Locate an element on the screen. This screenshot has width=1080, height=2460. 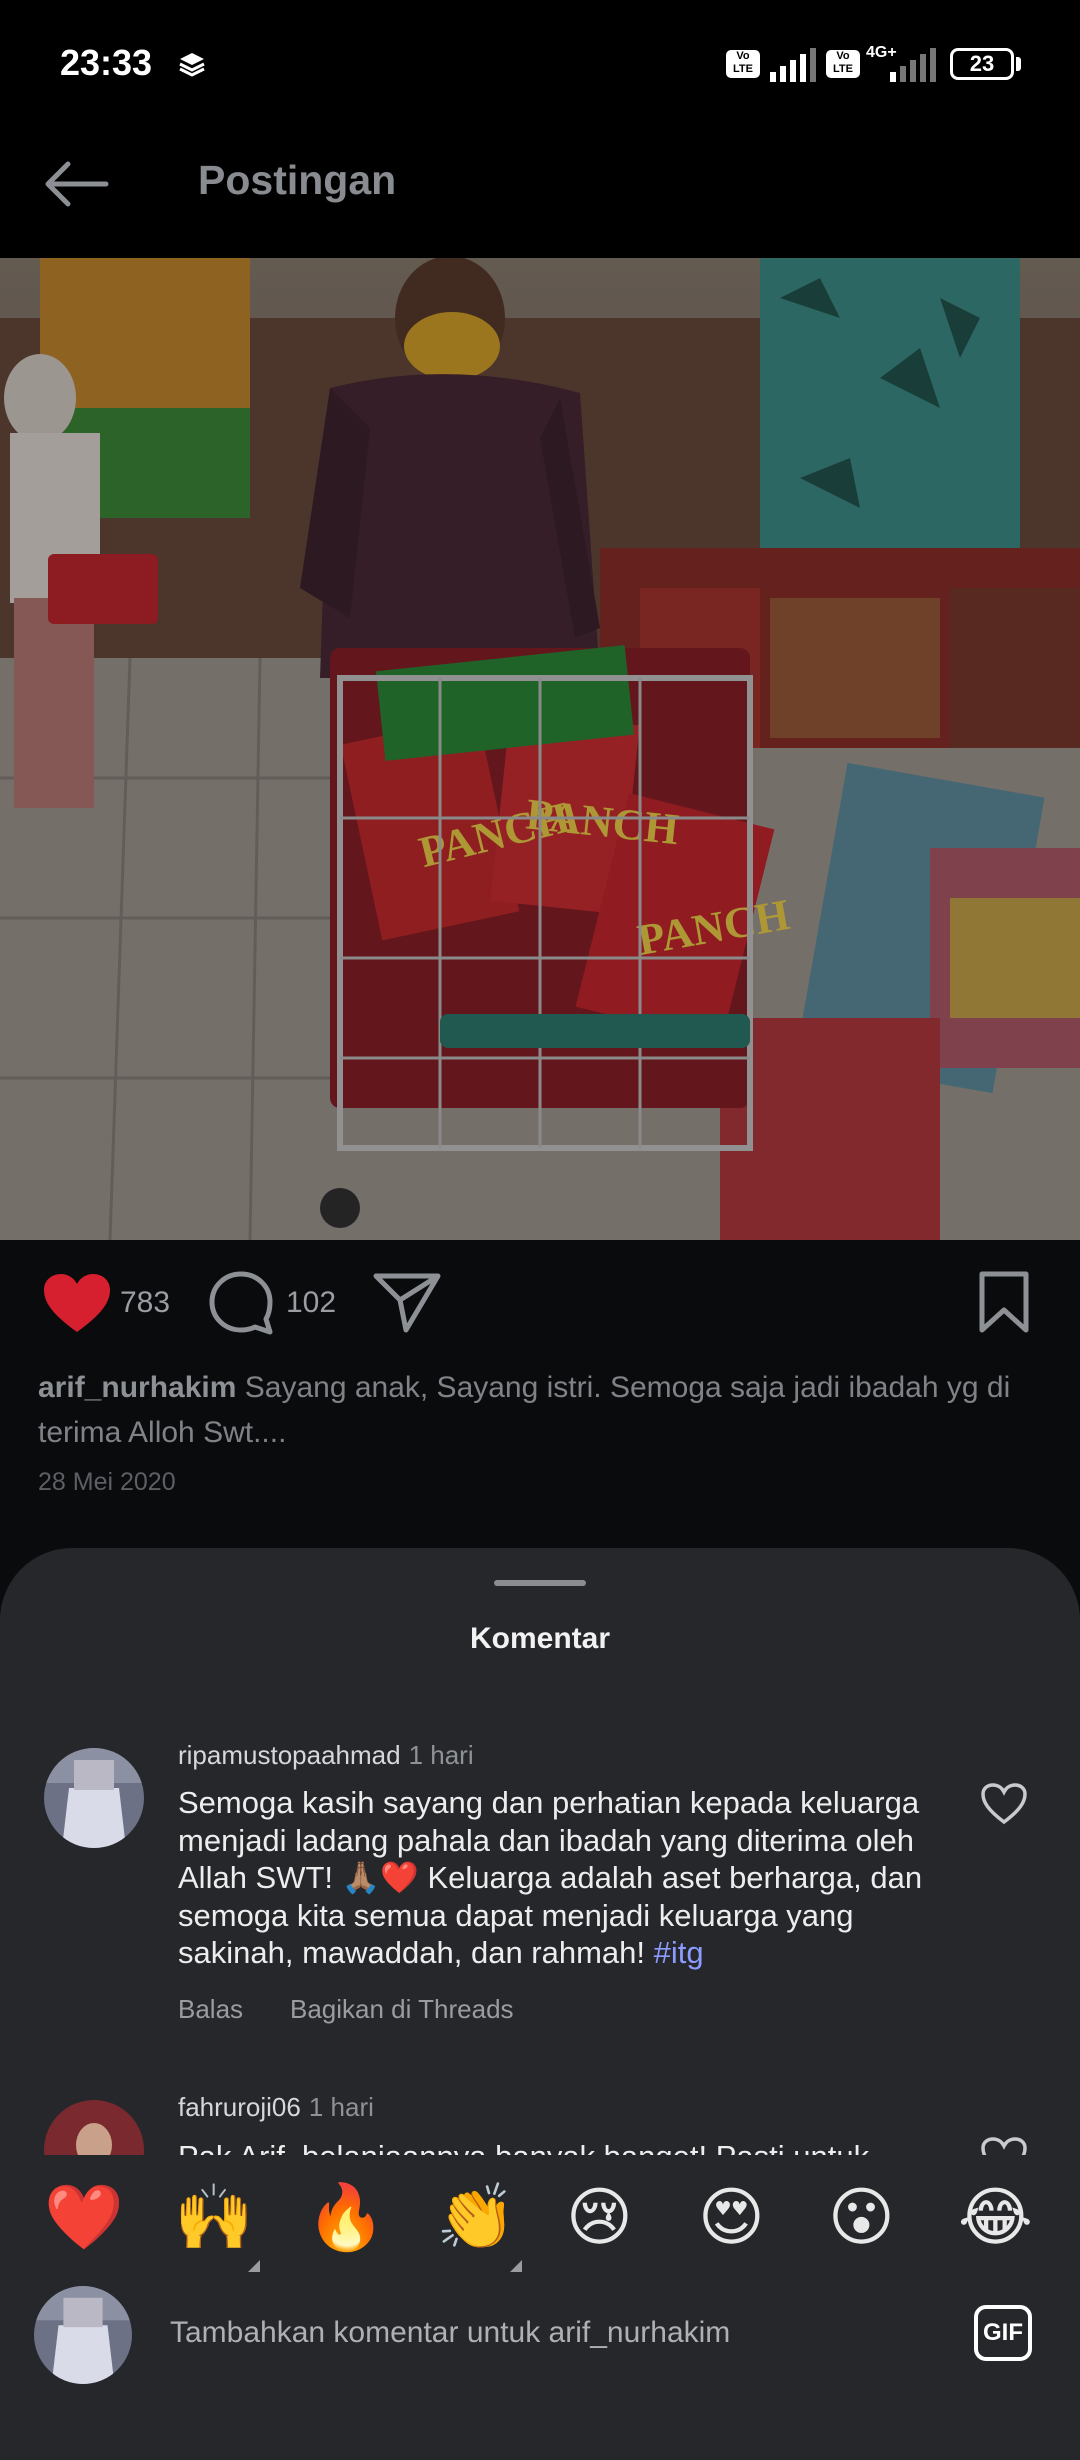
bookmark-icon is located at coordinates (1004, 1302).